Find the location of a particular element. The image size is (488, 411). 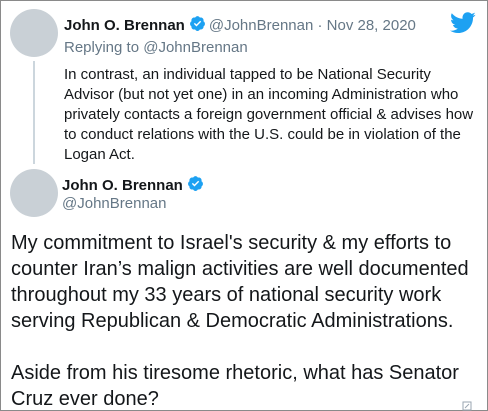

main-tweet-author: John O. Brennan is located at coordinates (134, 185).